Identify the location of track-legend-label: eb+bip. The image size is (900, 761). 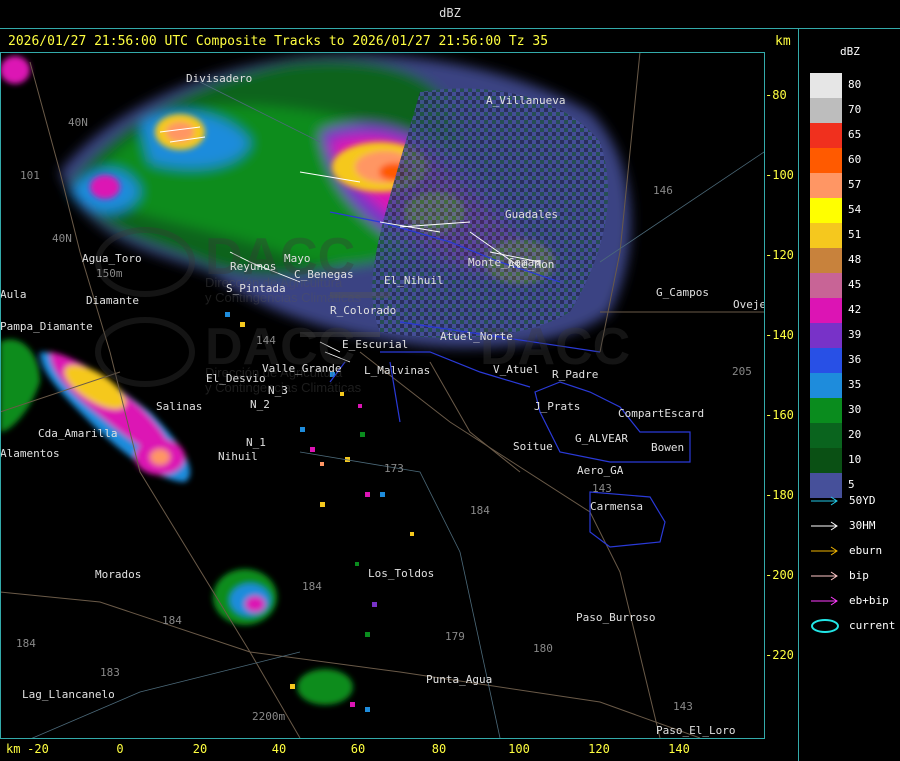
(869, 600).